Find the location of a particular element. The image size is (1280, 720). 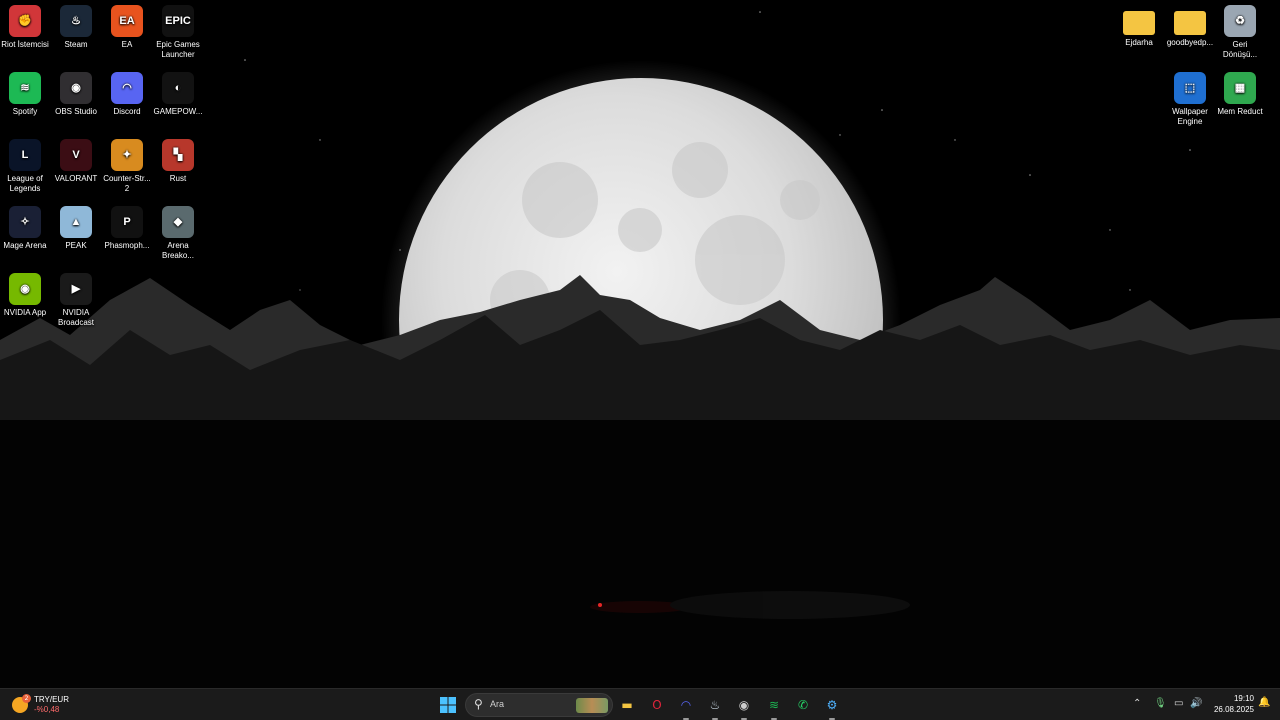

desktop-icon-label: Epic Games Launcher is located at coordinates (178, 49).